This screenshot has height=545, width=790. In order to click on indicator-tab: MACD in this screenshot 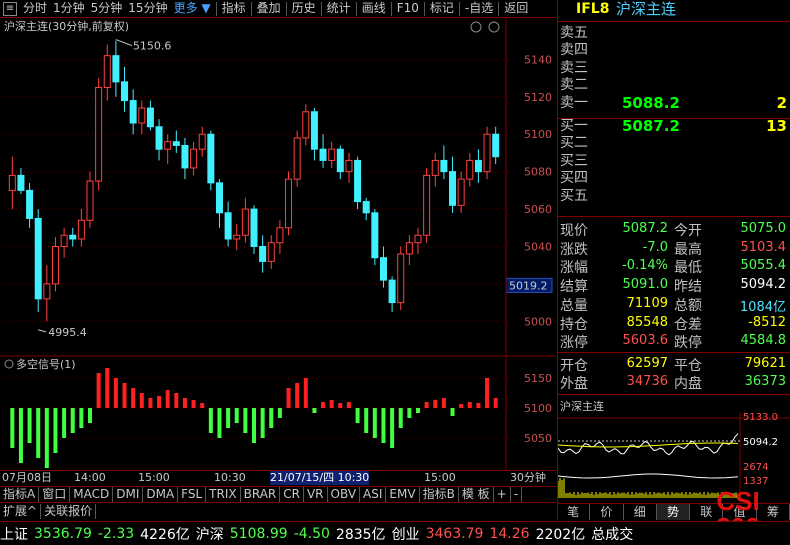, I will do `click(92, 494)`.